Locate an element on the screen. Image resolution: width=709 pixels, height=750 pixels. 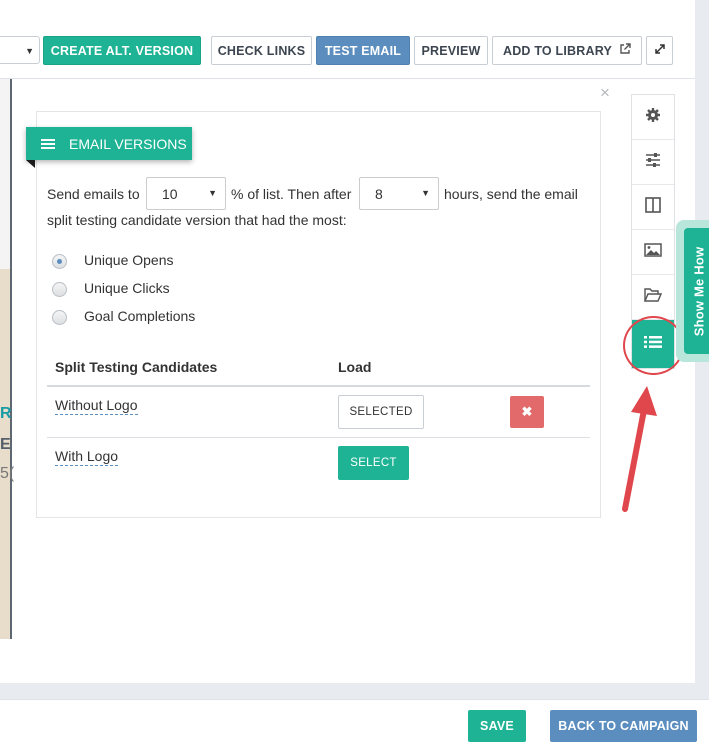
column-header-load: Load is located at coordinates (355, 367).